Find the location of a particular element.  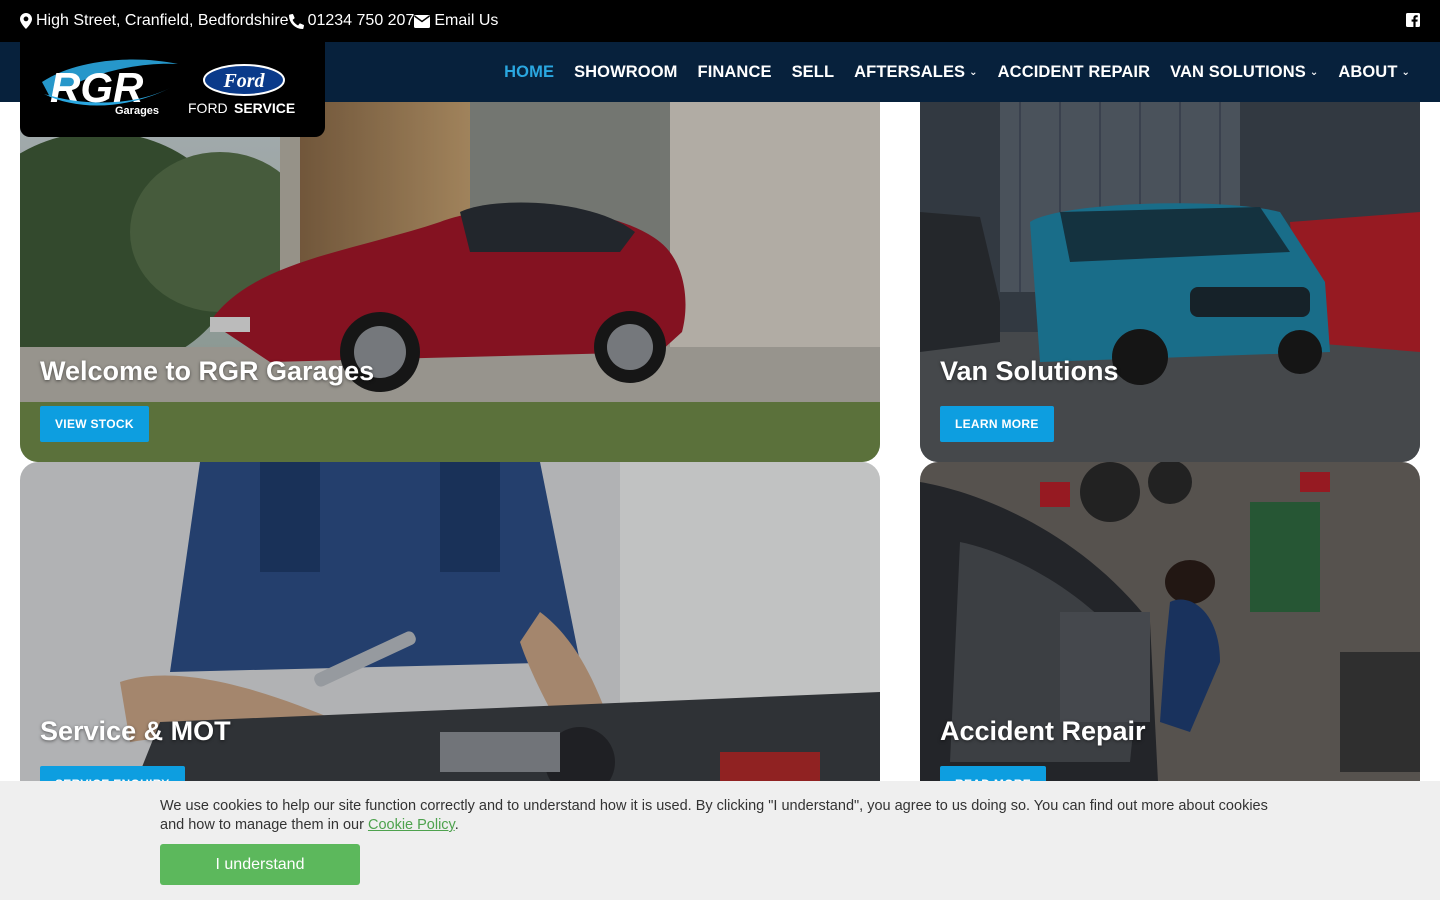

nav-label: AFTERSALES is located at coordinates (910, 71).